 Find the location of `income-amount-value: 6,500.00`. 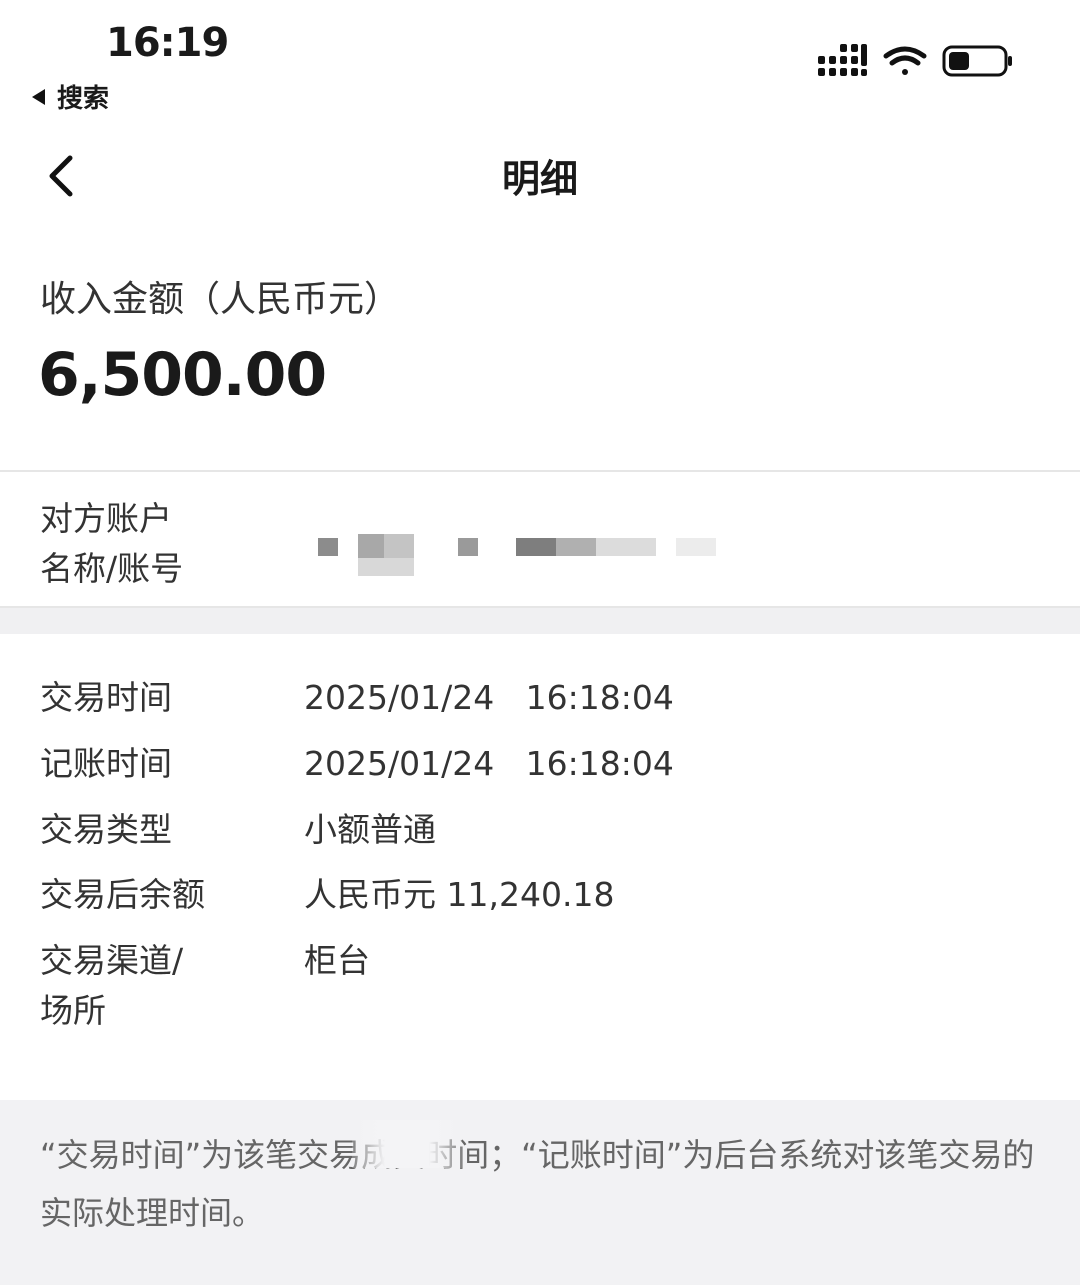

income-amount-value: 6,500.00 is located at coordinates (182, 375).